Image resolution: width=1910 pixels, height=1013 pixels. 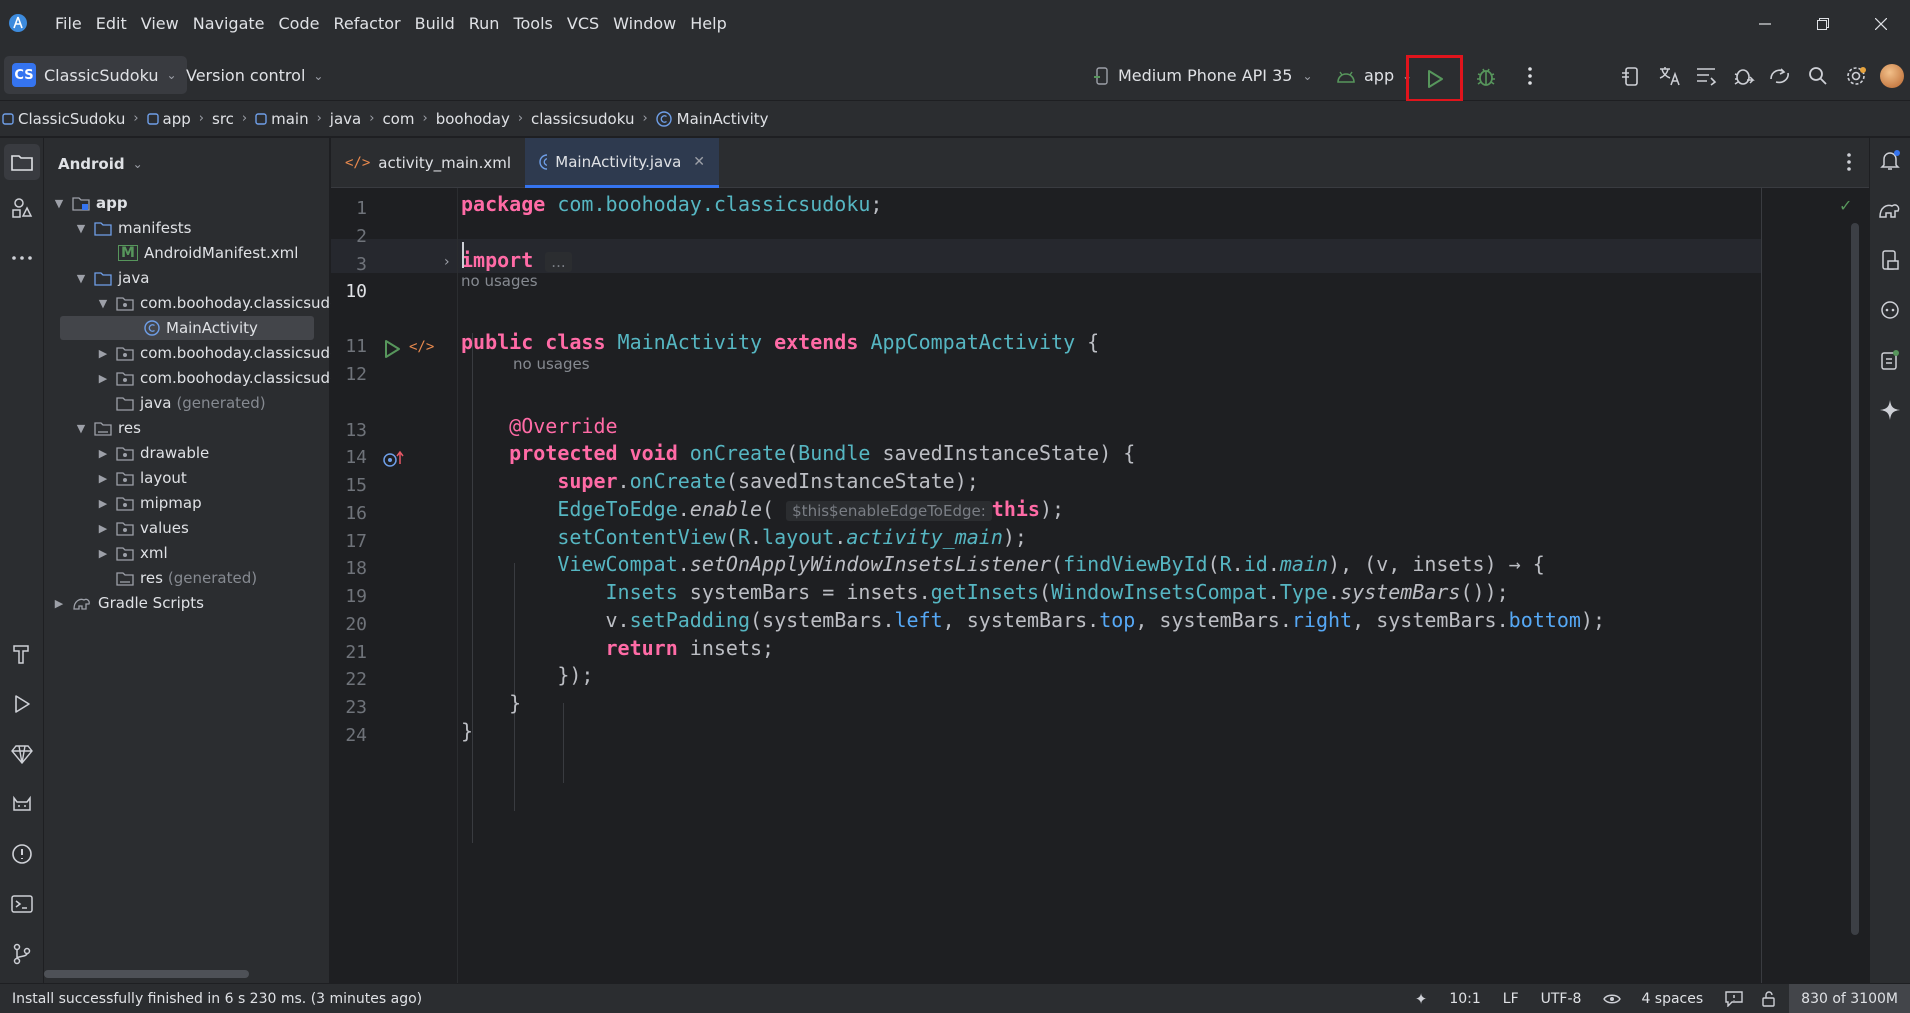 What do you see at coordinates (1530, 76) in the screenshot?
I see `more-actions-button` at bounding box center [1530, 76].